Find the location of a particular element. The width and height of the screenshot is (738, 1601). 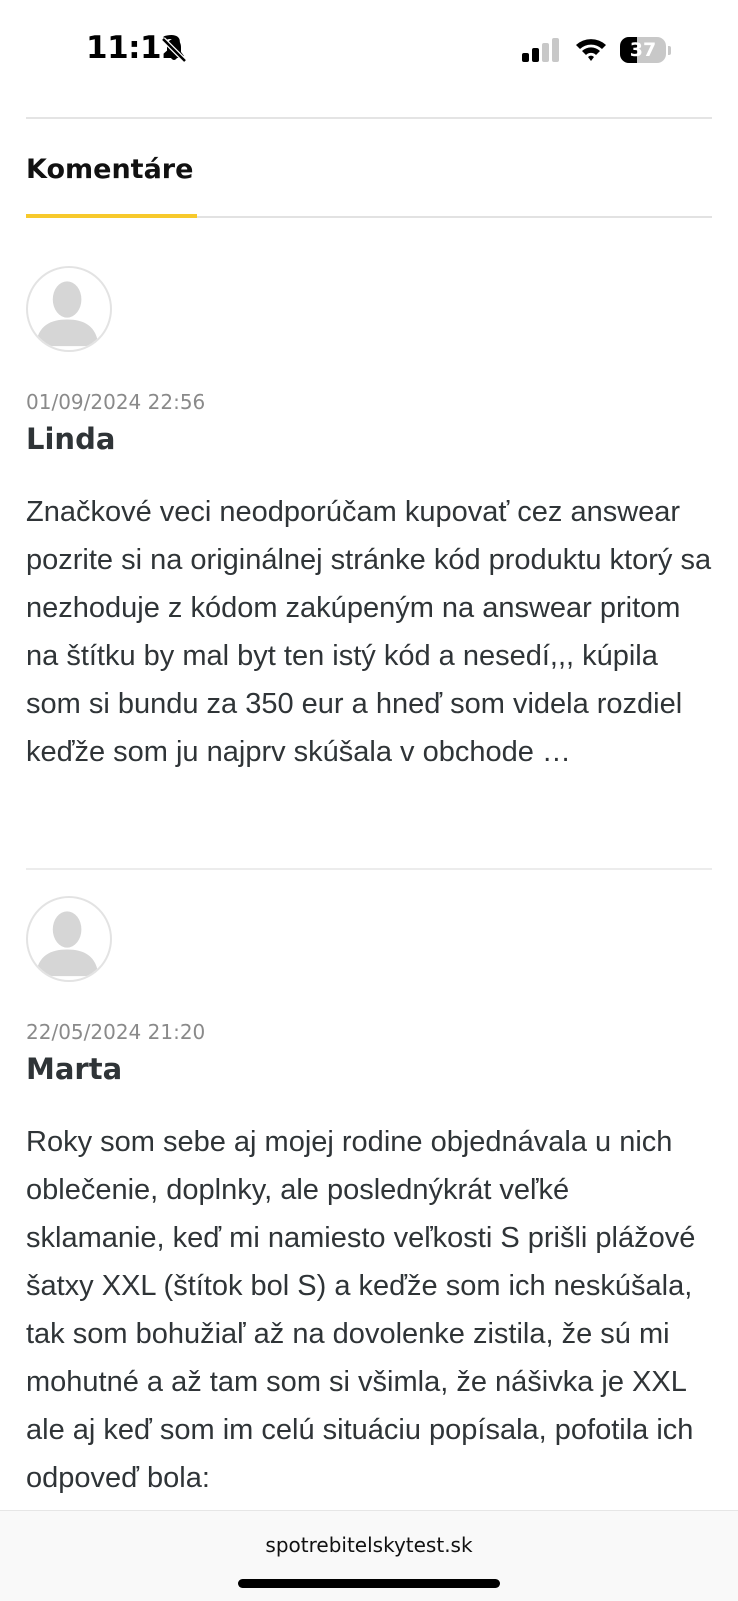

bell-slash-icon is located at coordinates (174, 50).